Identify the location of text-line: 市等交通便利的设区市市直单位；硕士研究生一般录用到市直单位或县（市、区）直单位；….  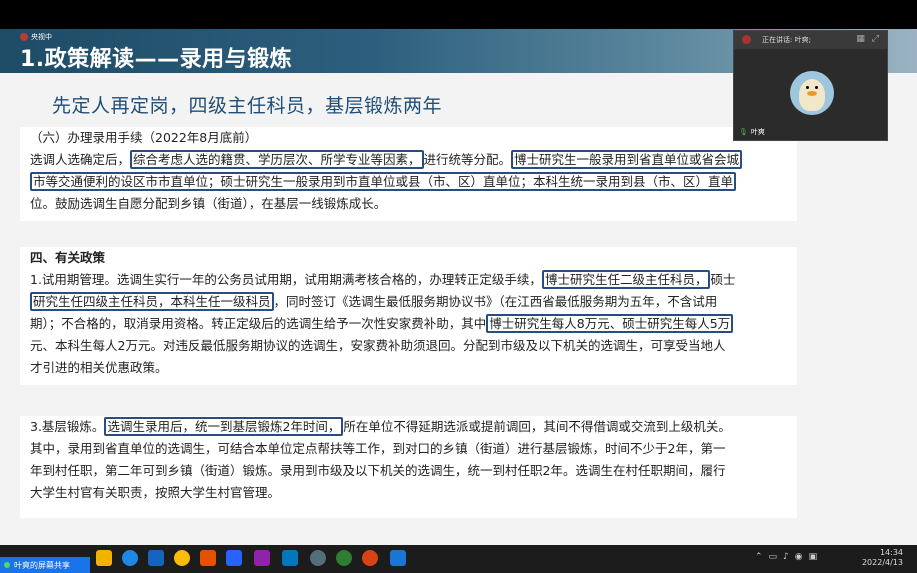
(408, 182).